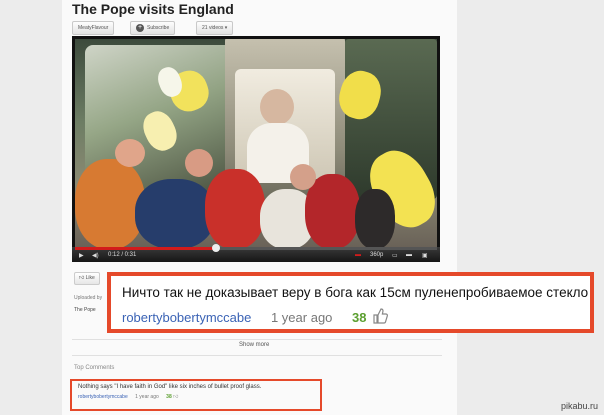  I want to click on callout-age: 1 year ago, so click(301, 317).